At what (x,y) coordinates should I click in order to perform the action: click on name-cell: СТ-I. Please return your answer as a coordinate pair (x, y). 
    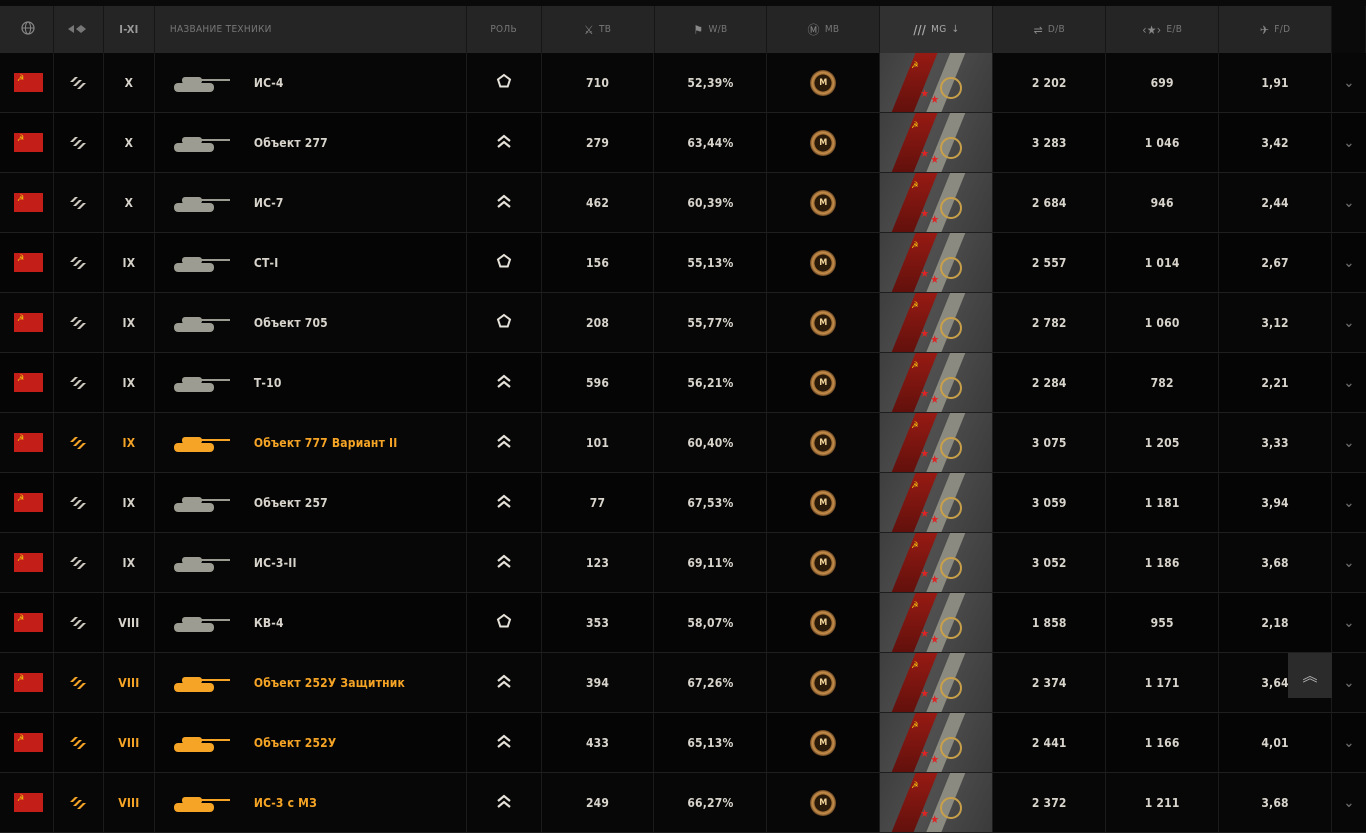
    Looking at the image, I should click on (311, 262).